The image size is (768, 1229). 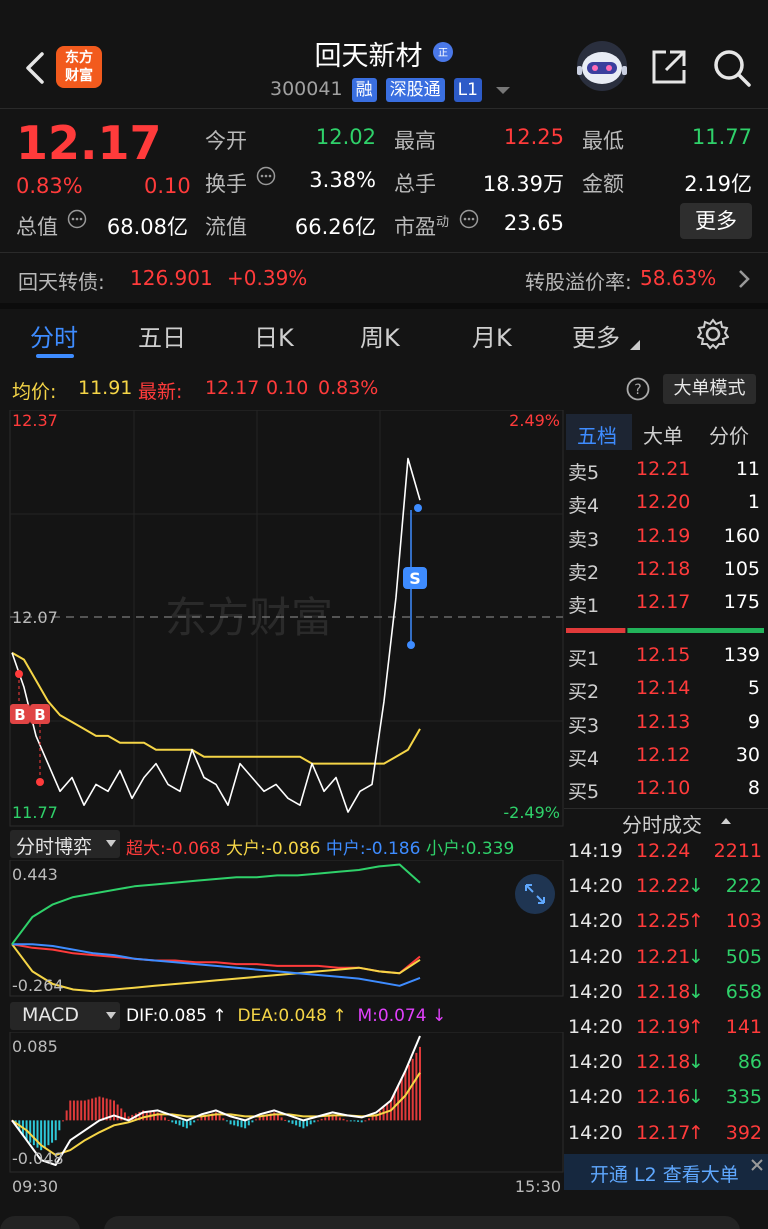 I want to click on search-icon, so click(x=732, y=68).